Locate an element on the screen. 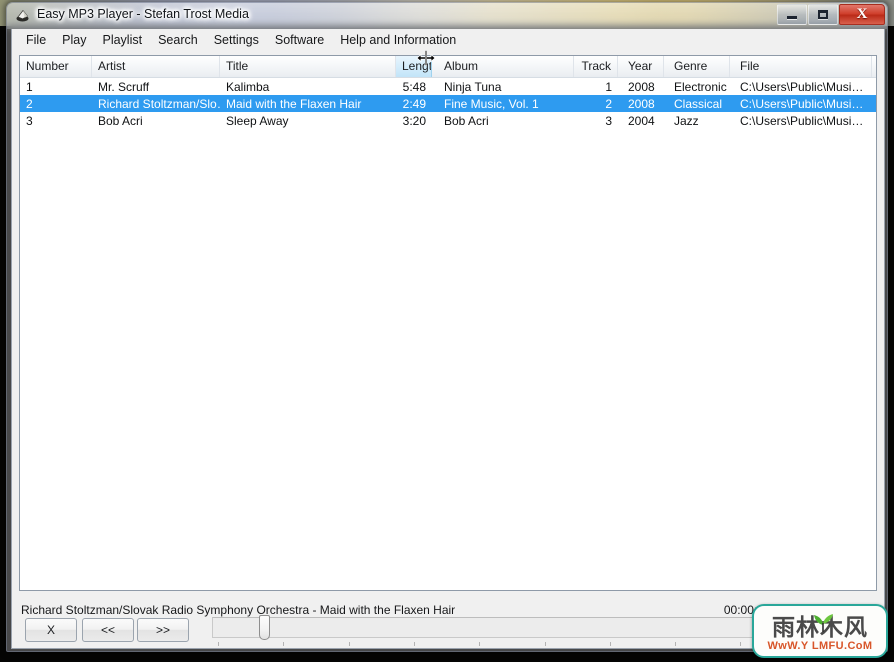  cell-genre: Electronic is located at coordinates (700, 86).